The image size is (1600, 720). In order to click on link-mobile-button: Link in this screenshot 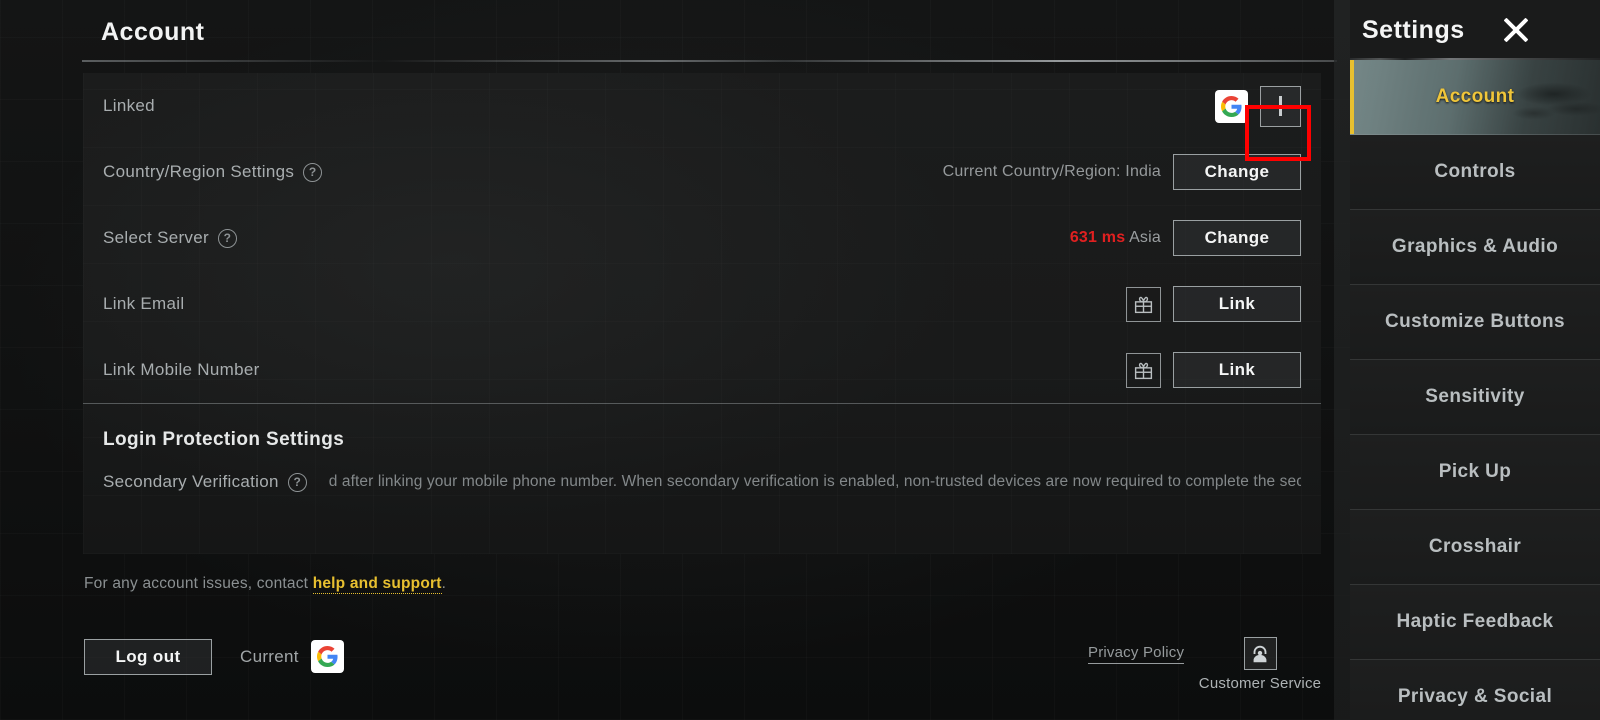, I will do `click(1237, 370)`.